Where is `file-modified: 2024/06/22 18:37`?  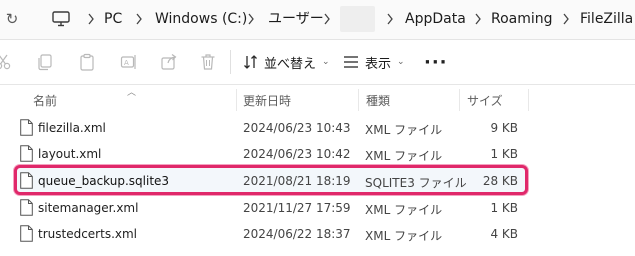 file-modified: 2024/06/22 18:37 is located at coordinates (297, 234).